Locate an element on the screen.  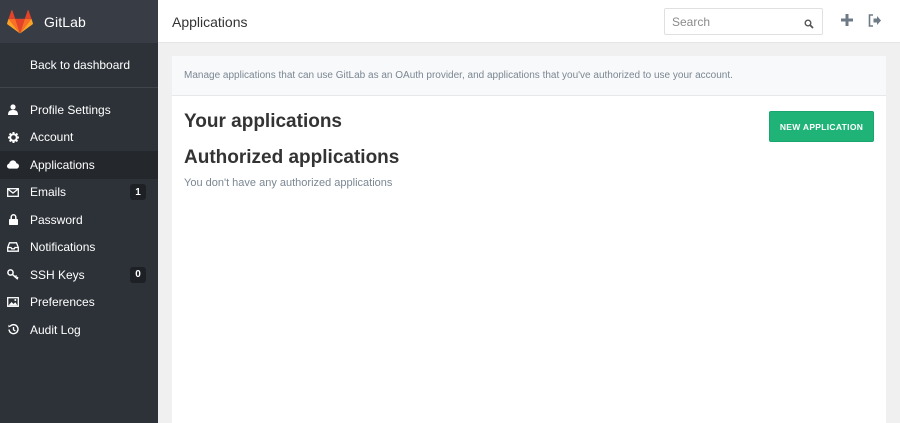
back-to-dashboard-link: Back to dashboard is located at coordinates (79, 65).